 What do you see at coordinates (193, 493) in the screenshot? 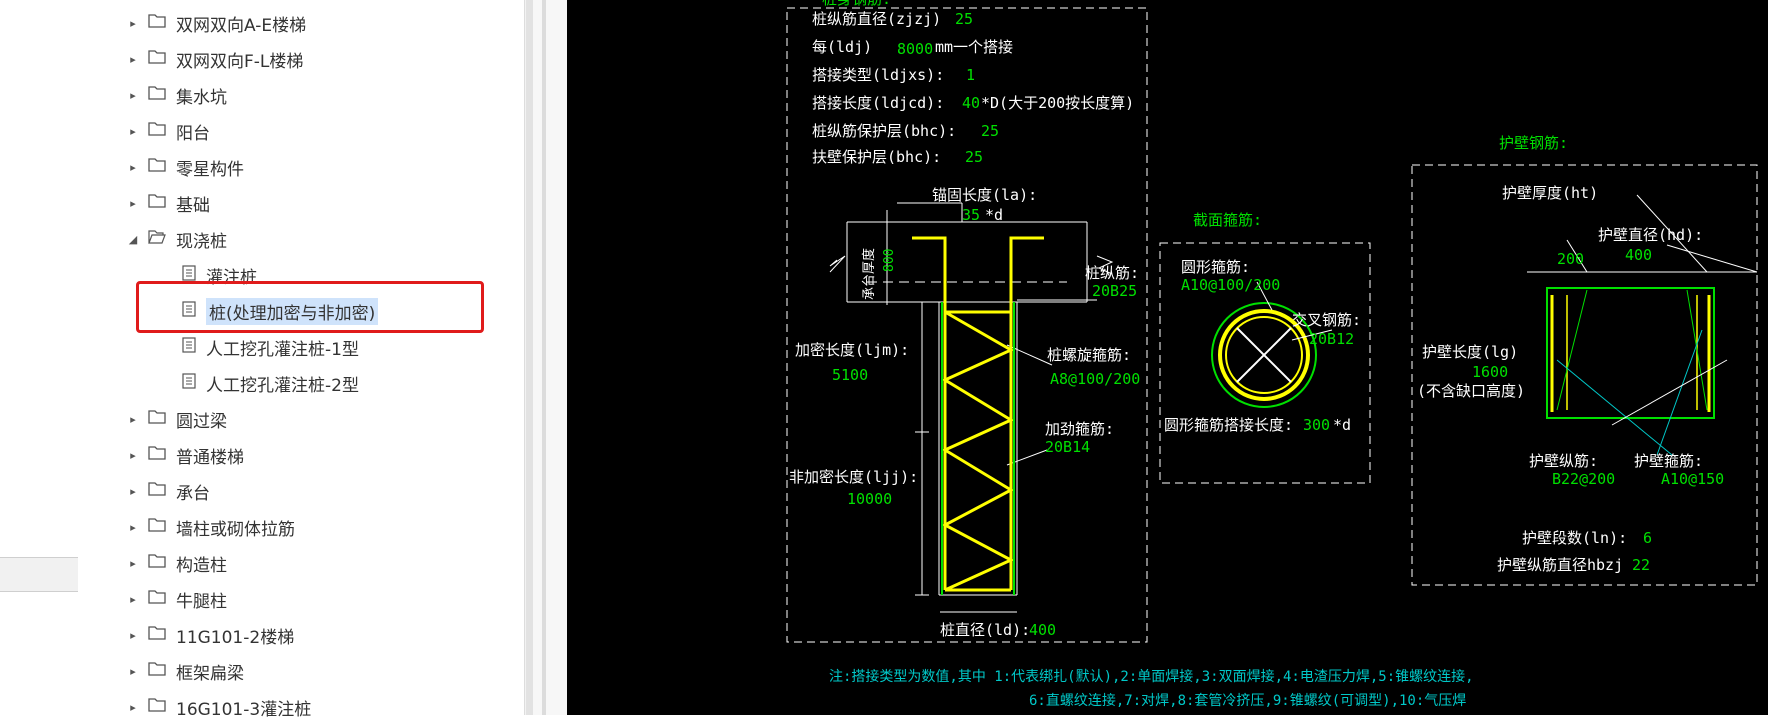
I see `tree-item-label: 承台` at bounding box center [193, 493].